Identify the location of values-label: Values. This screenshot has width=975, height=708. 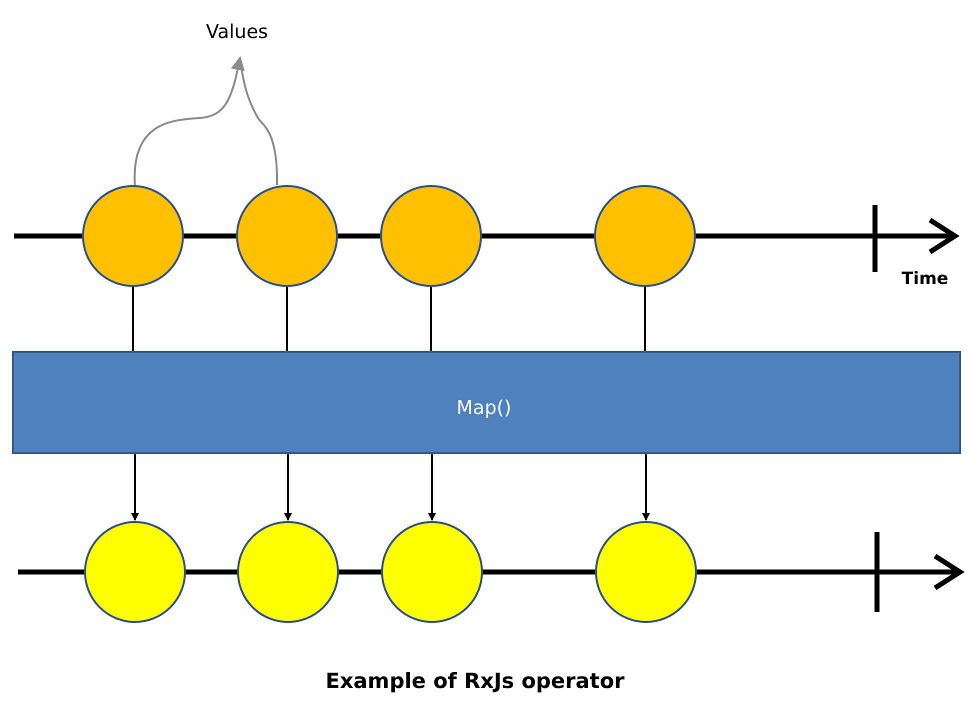
(237, 32).